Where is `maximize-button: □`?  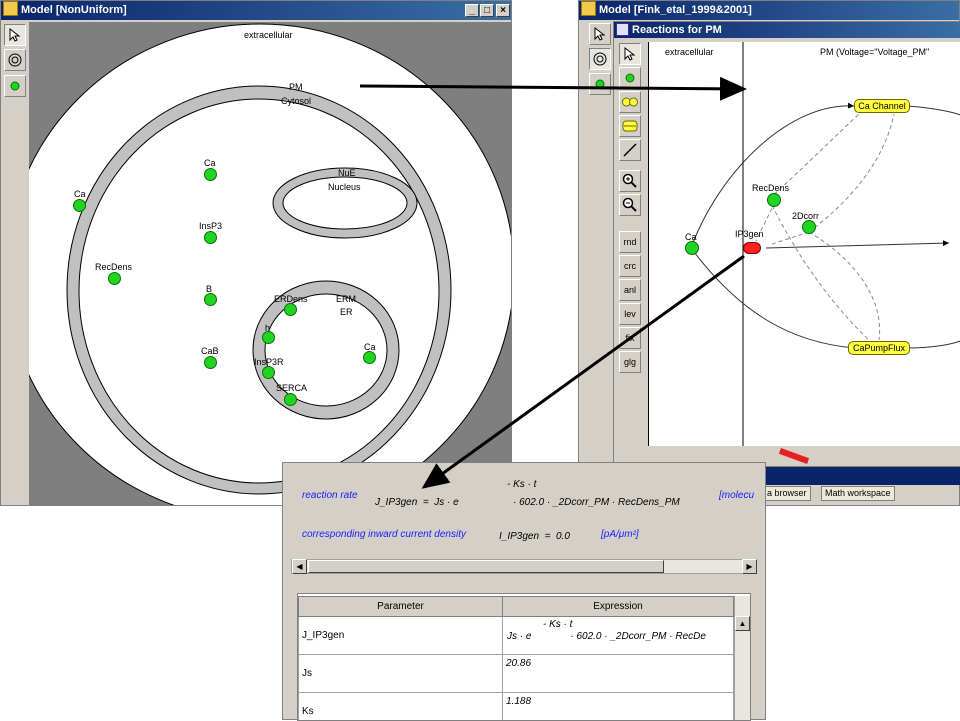
maximize-button: □ is located at coordinates (487, 10).